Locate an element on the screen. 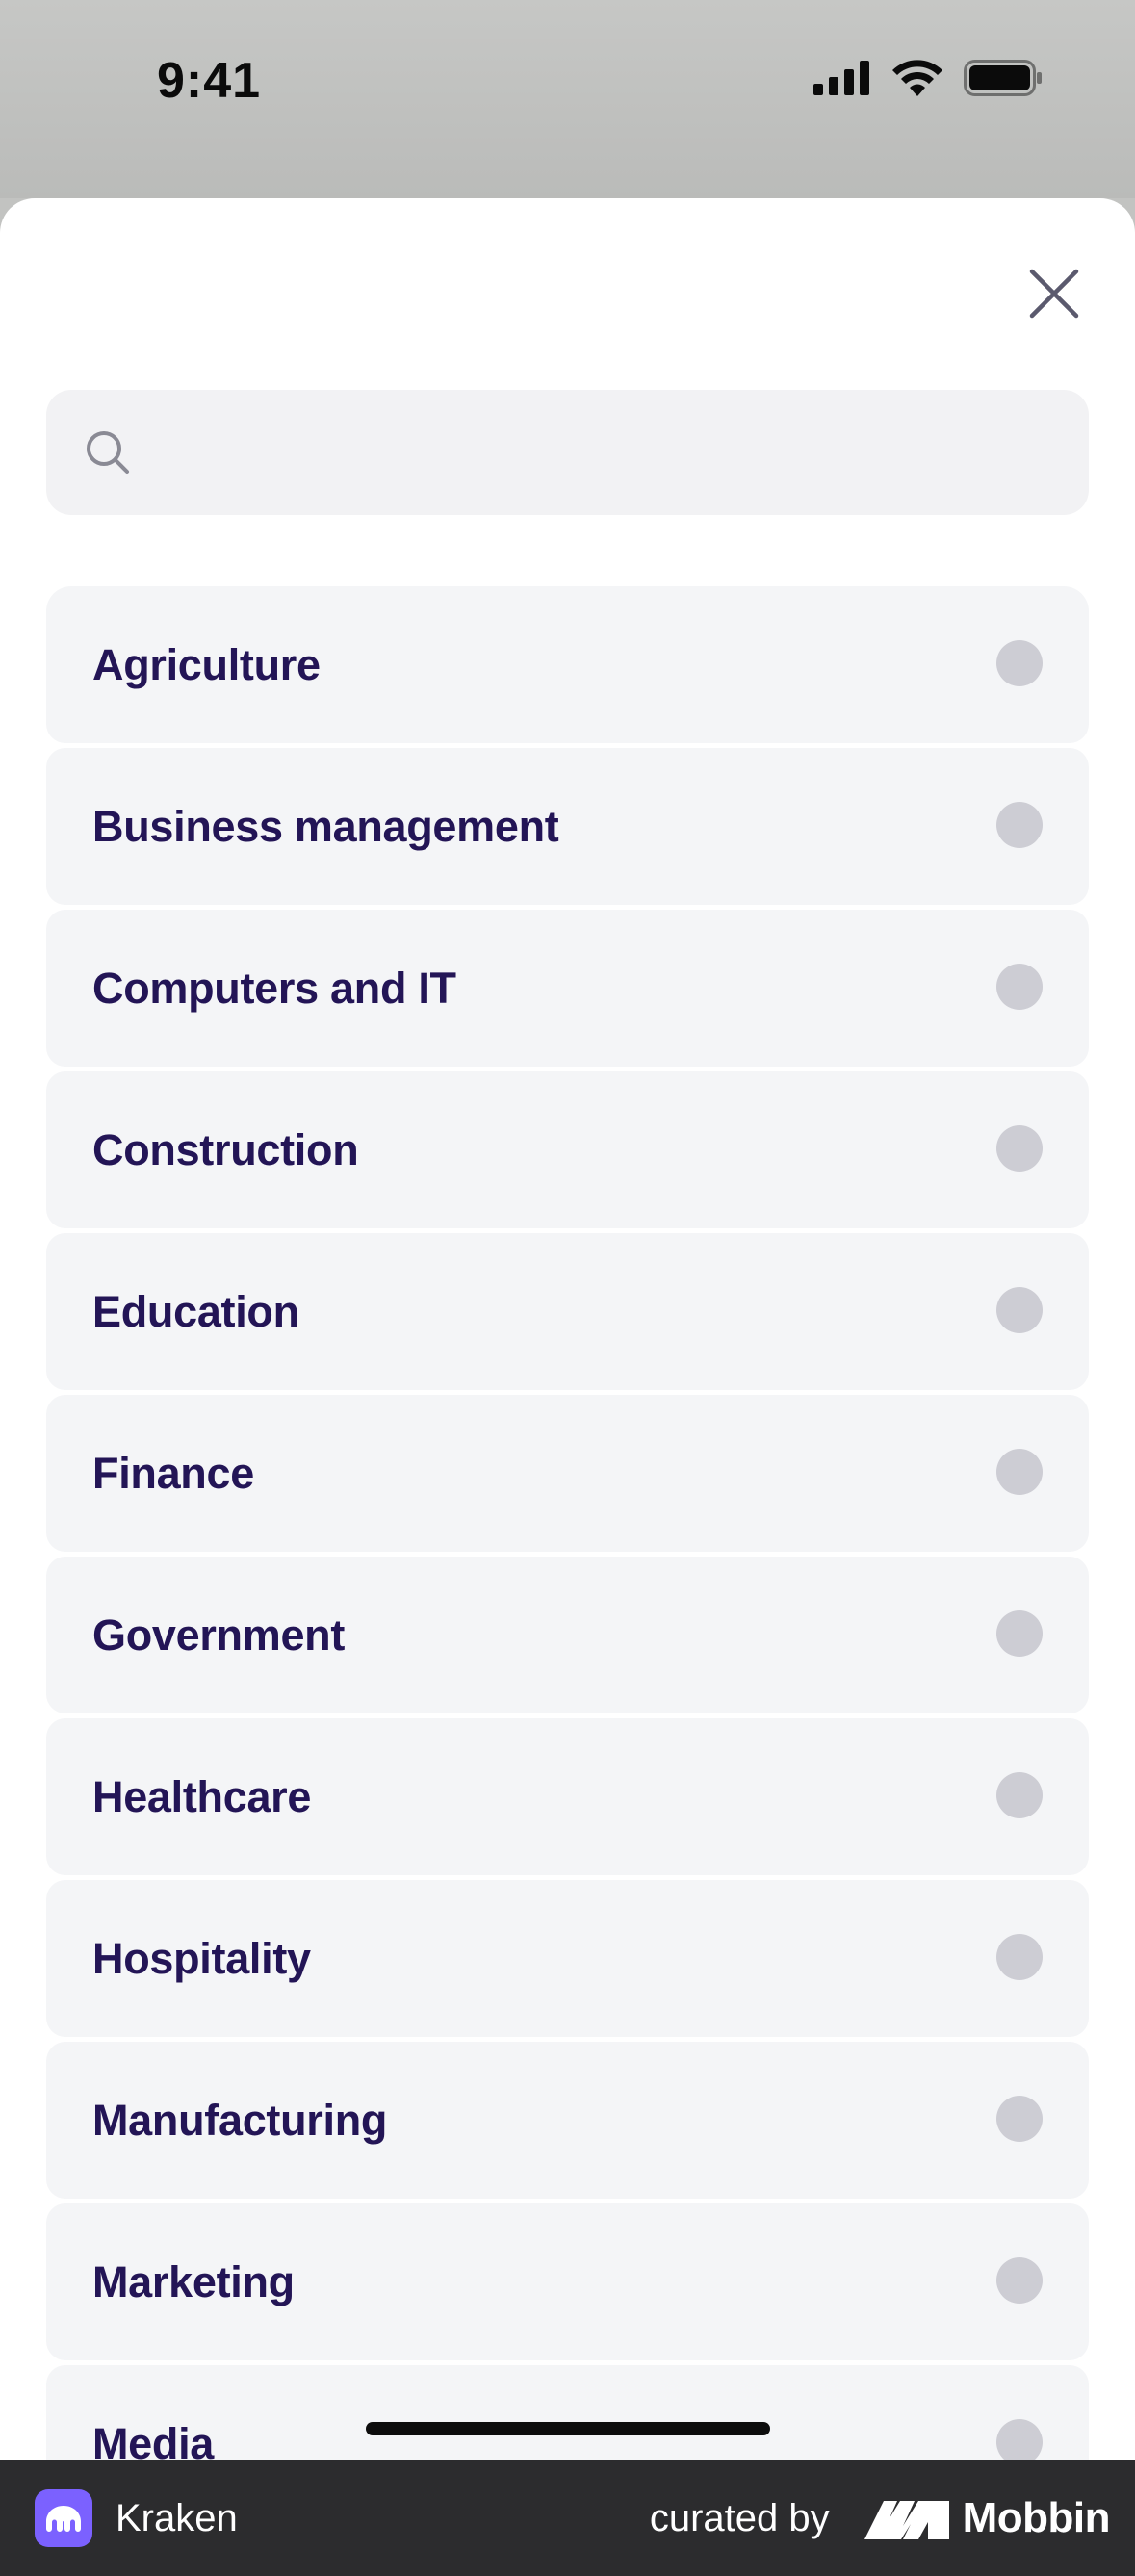  close-icon is located at coordinates (1054, 294).